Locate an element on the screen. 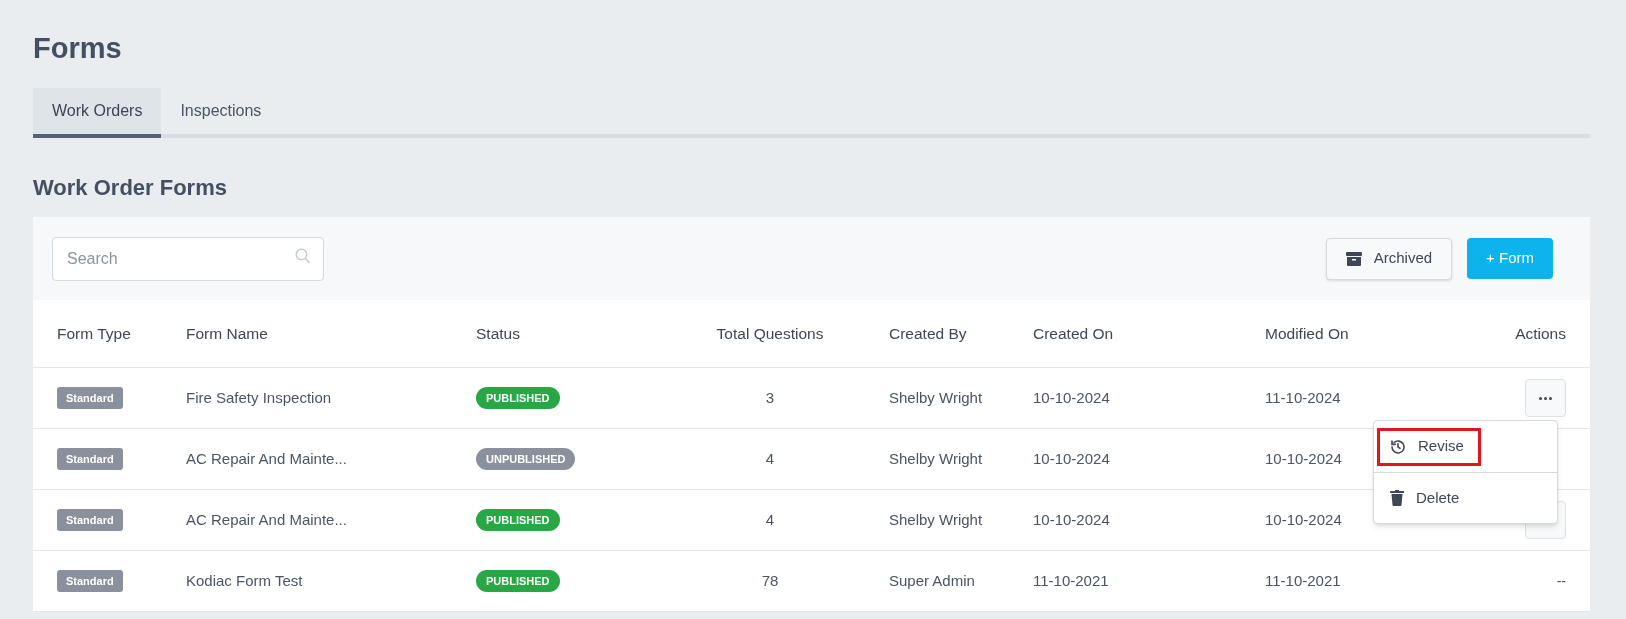  column-header: Form Name is located at coordinates (227, 333).